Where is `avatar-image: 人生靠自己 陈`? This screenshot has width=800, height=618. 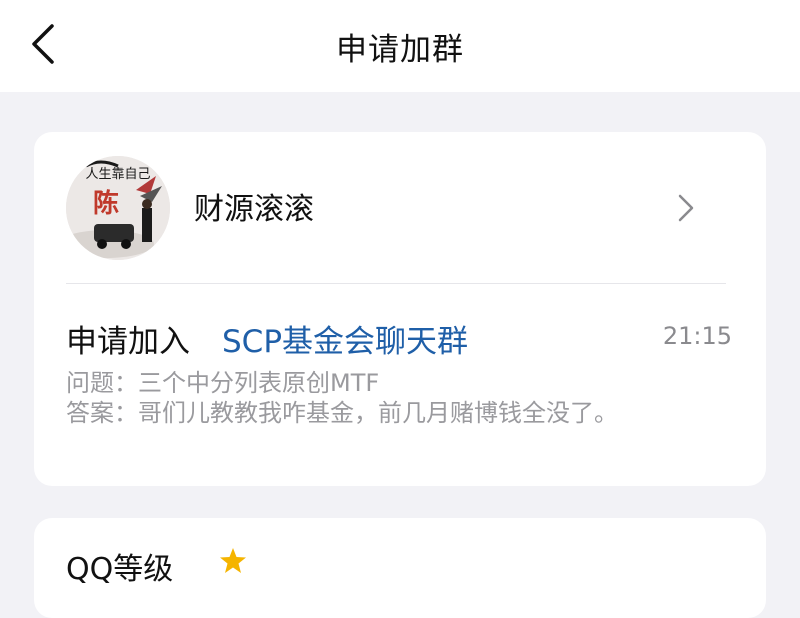
avatar-image: 人生靠自己 陈 is located at coordinates (118, 208).